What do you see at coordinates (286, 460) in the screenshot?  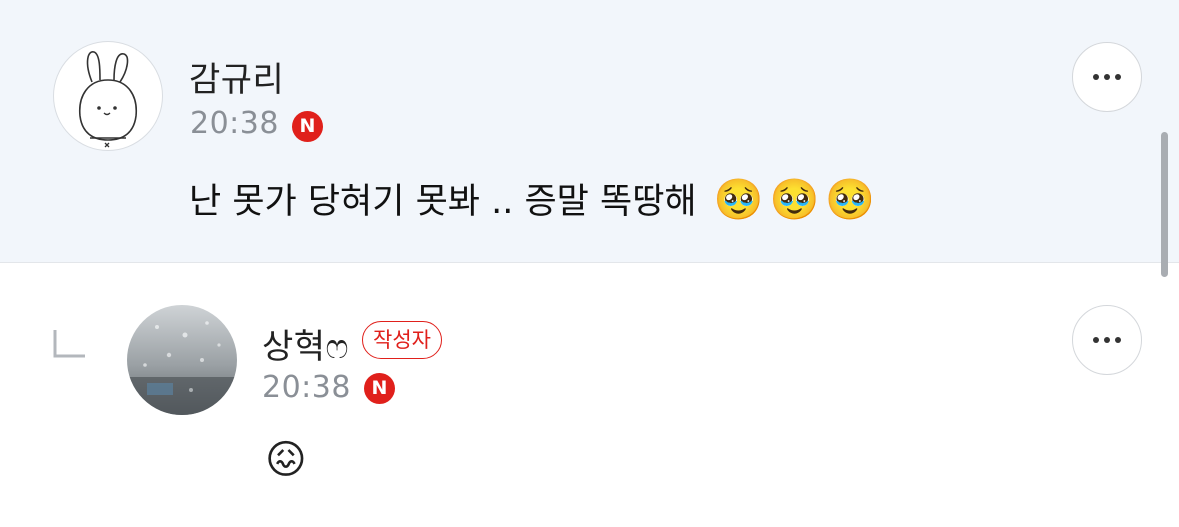 I see `confounded-face-emoji: 😖` at bounding box center [286, 460].